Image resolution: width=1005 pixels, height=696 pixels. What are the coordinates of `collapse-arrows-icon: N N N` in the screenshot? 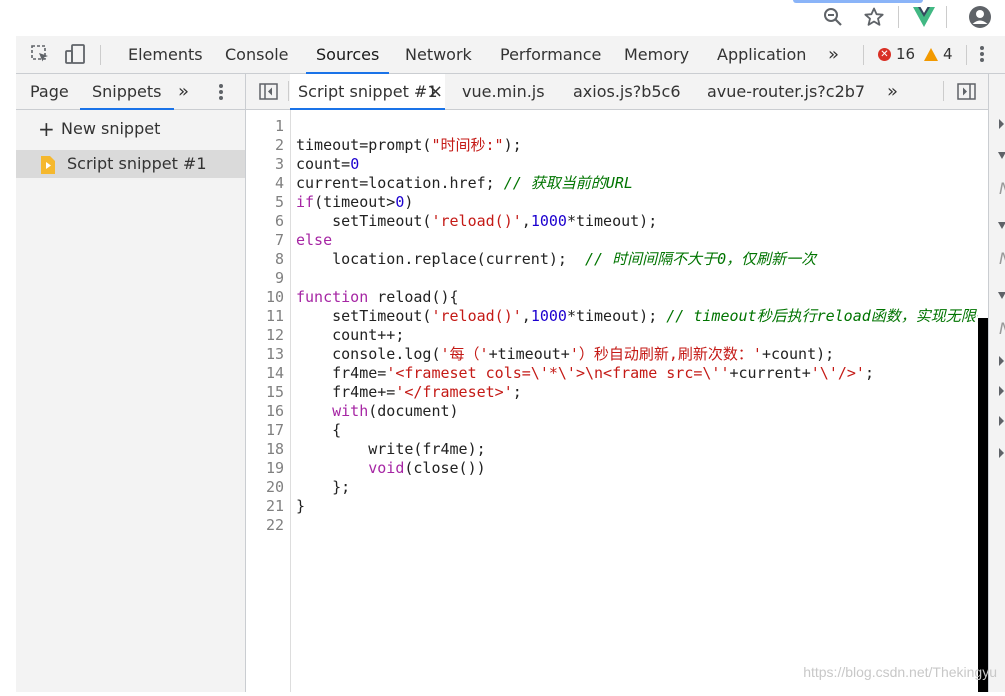 It's located at (1001, 288).